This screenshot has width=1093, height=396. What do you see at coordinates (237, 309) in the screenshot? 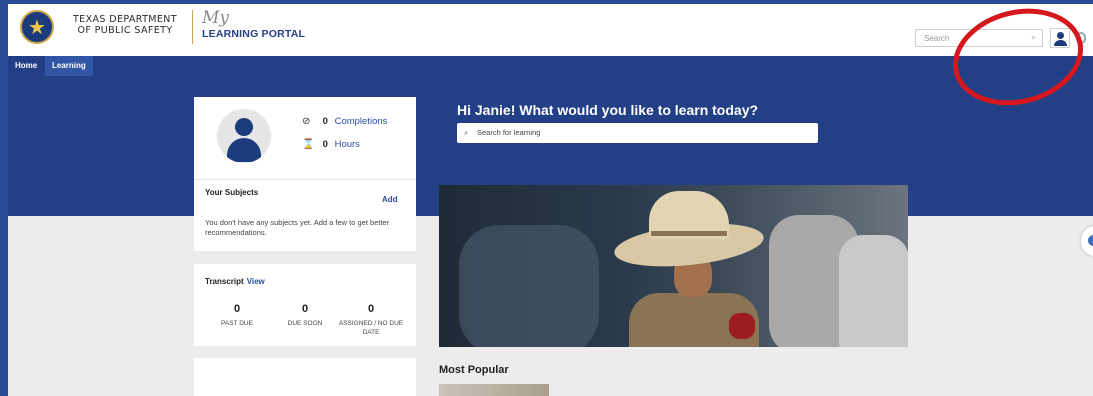
I see `past-due-count: 0` at bounding box center [237, 309].